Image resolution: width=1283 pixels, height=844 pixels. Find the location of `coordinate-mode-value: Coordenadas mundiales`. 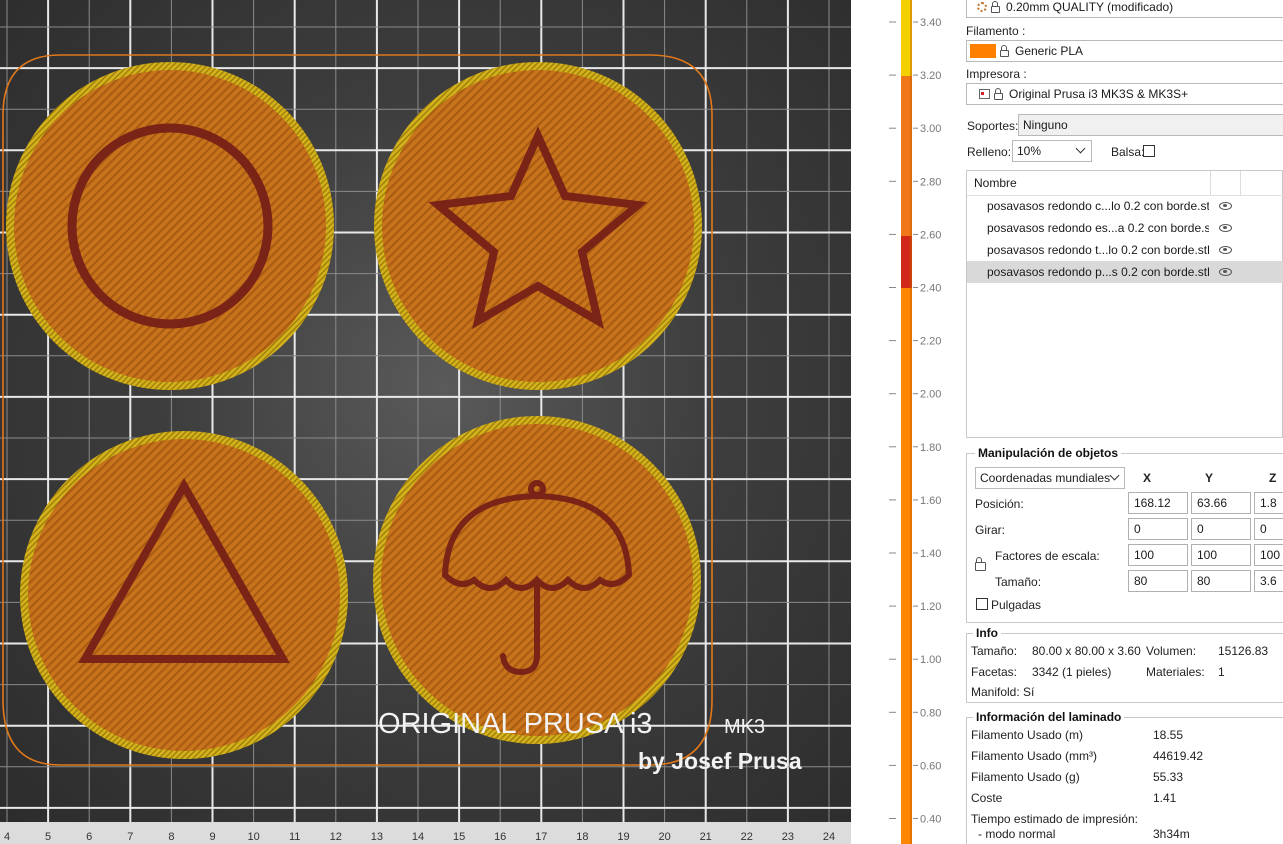

coordinate-mode-value: Coordenadas mundiales is located at coordinates (1045, 478).